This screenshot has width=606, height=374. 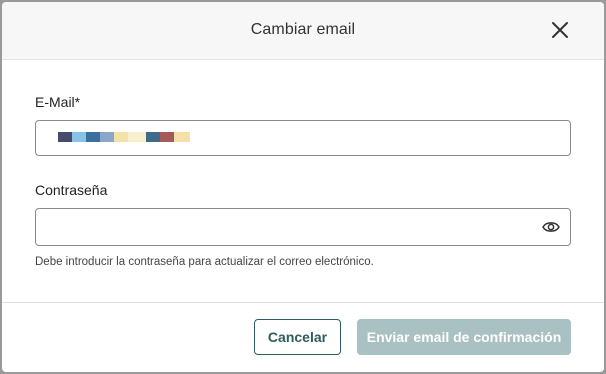 What do you see at coordinates (297, 337) in the screenshot?
I see `cancel-button: Cancelar` at bounding box center [297, 337].